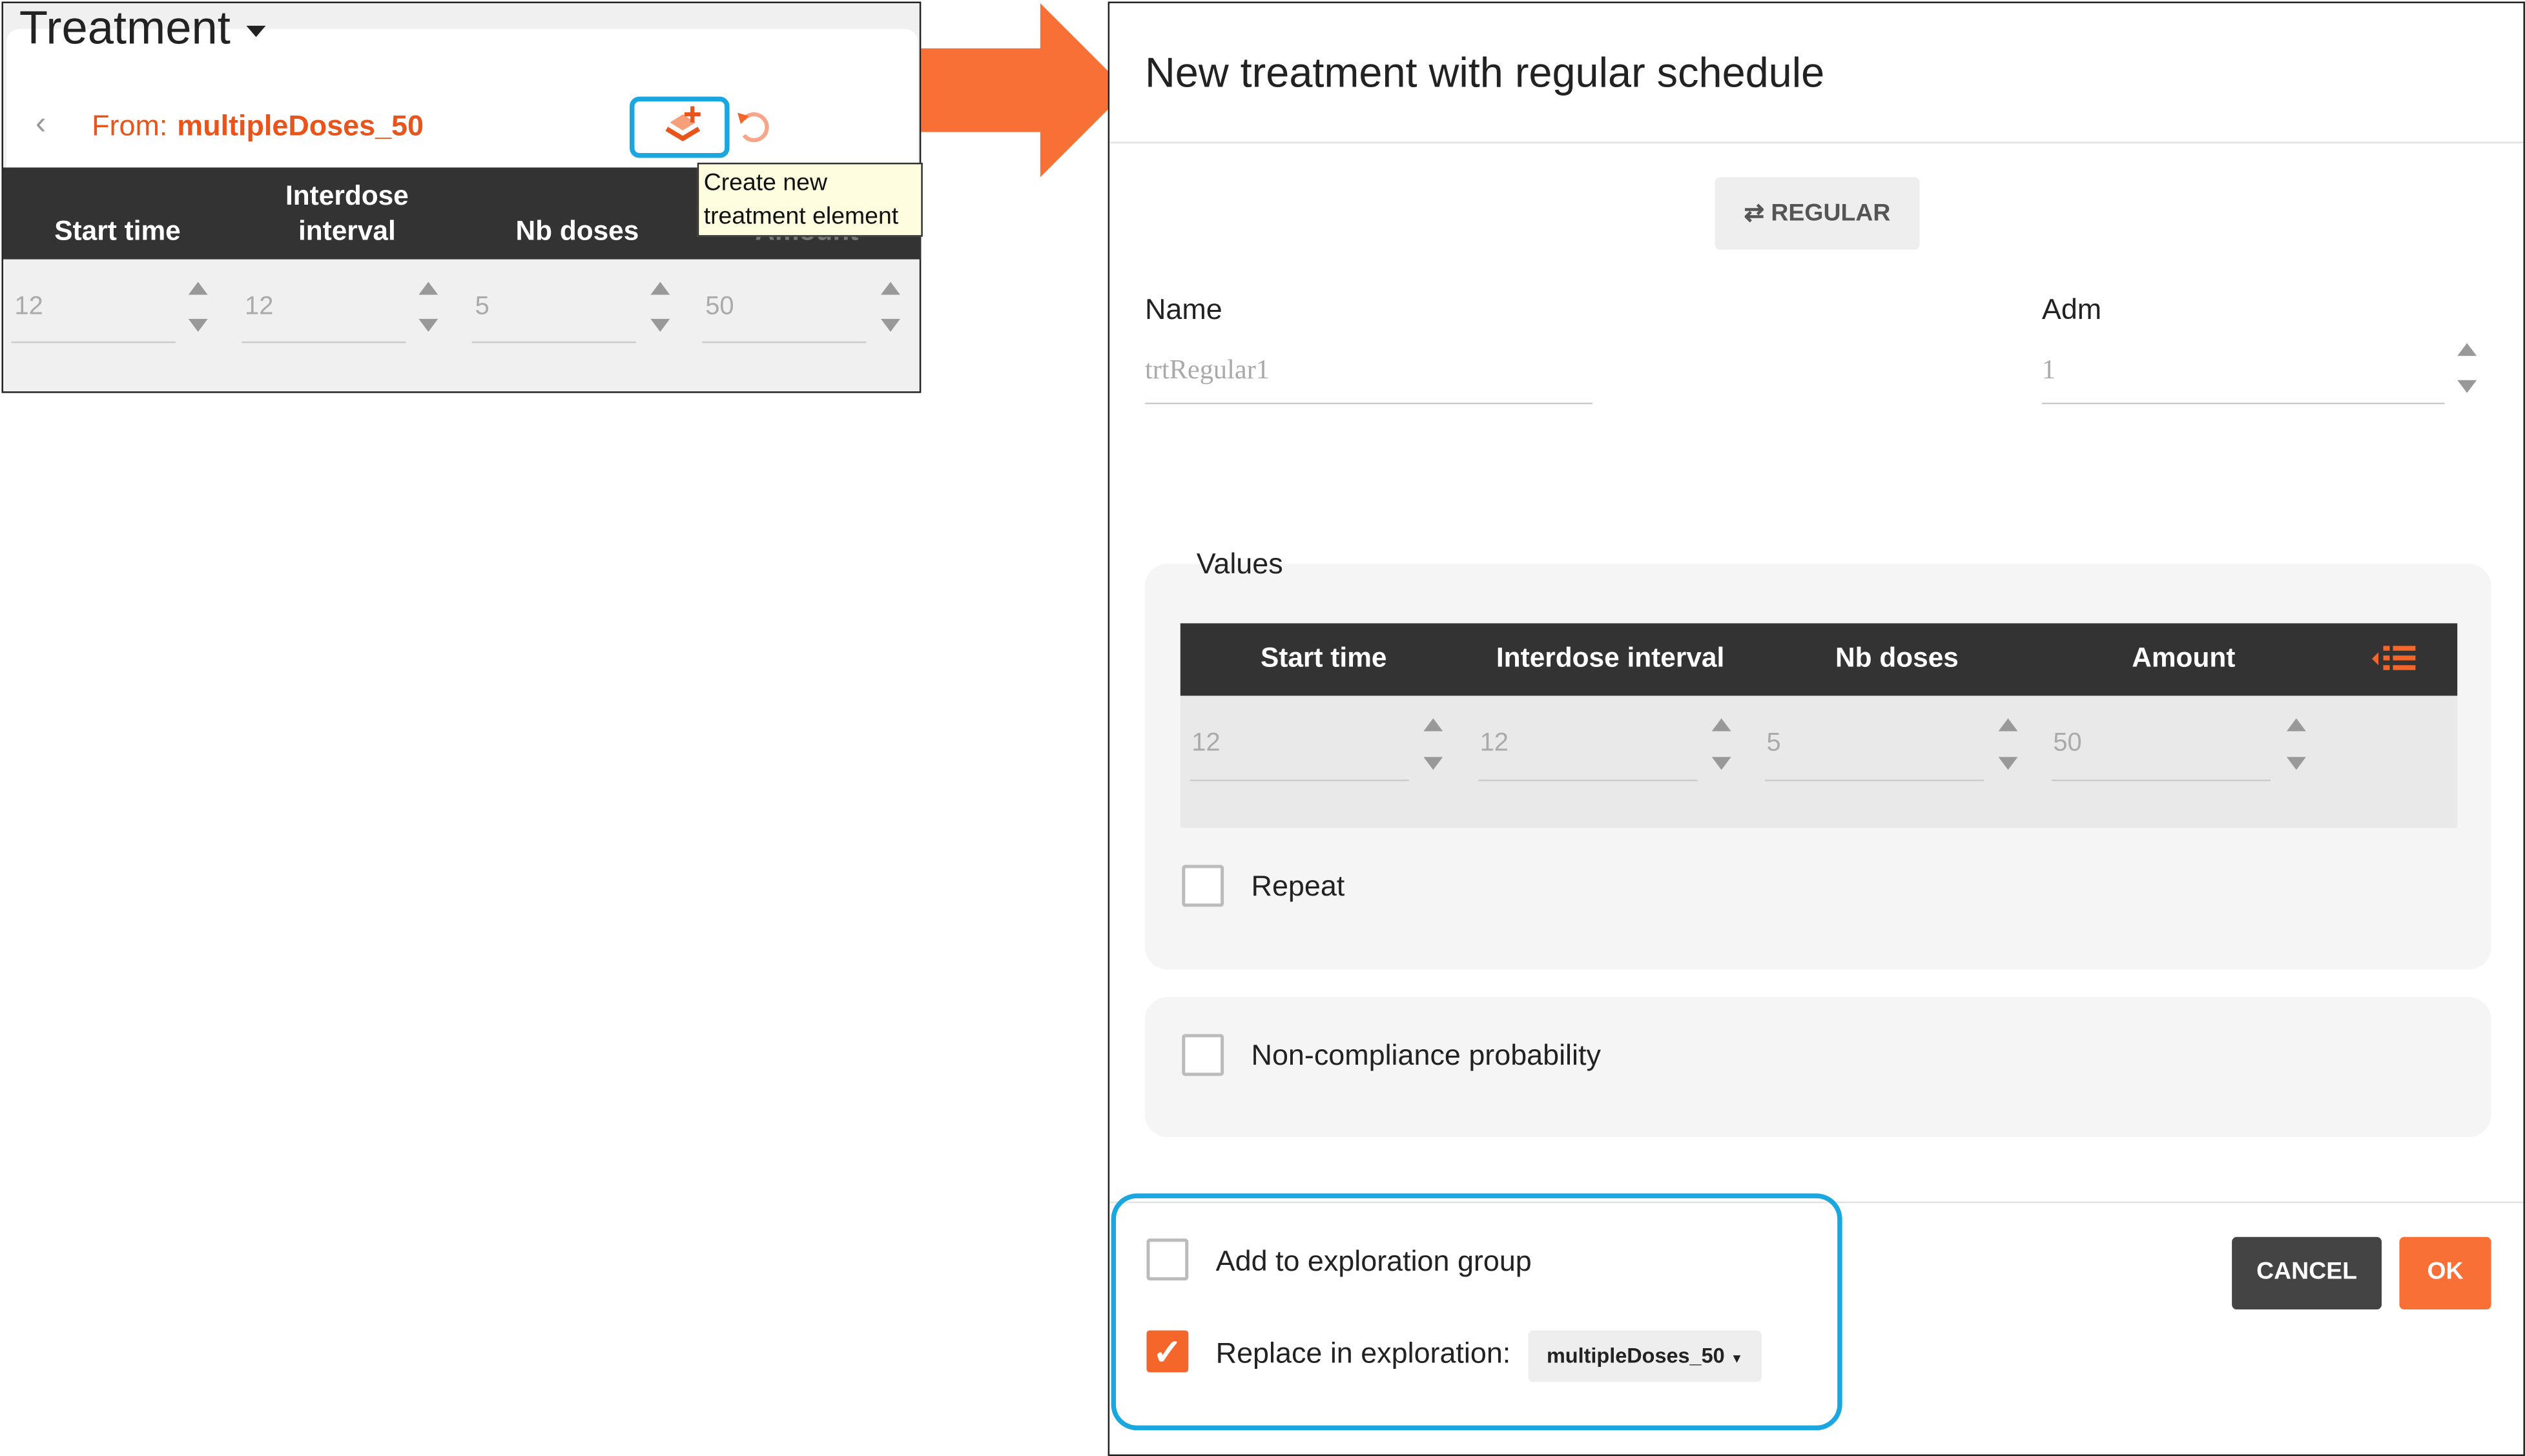  I want to click on name-input: trtRegular1, so click(1207, 370).